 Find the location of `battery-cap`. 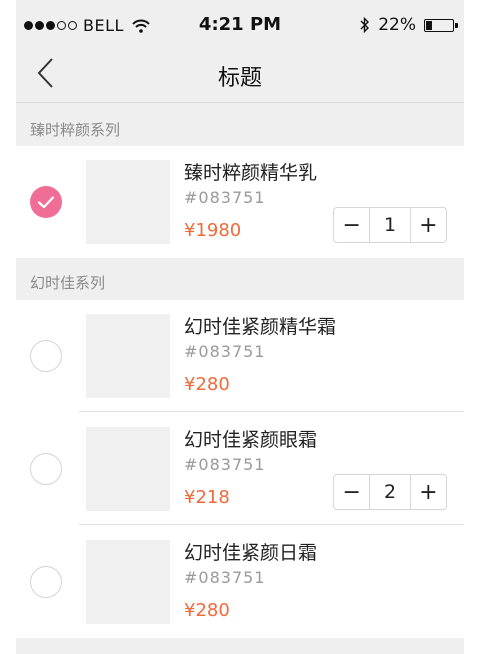

battery-cap is located at coordinates (456, 25).